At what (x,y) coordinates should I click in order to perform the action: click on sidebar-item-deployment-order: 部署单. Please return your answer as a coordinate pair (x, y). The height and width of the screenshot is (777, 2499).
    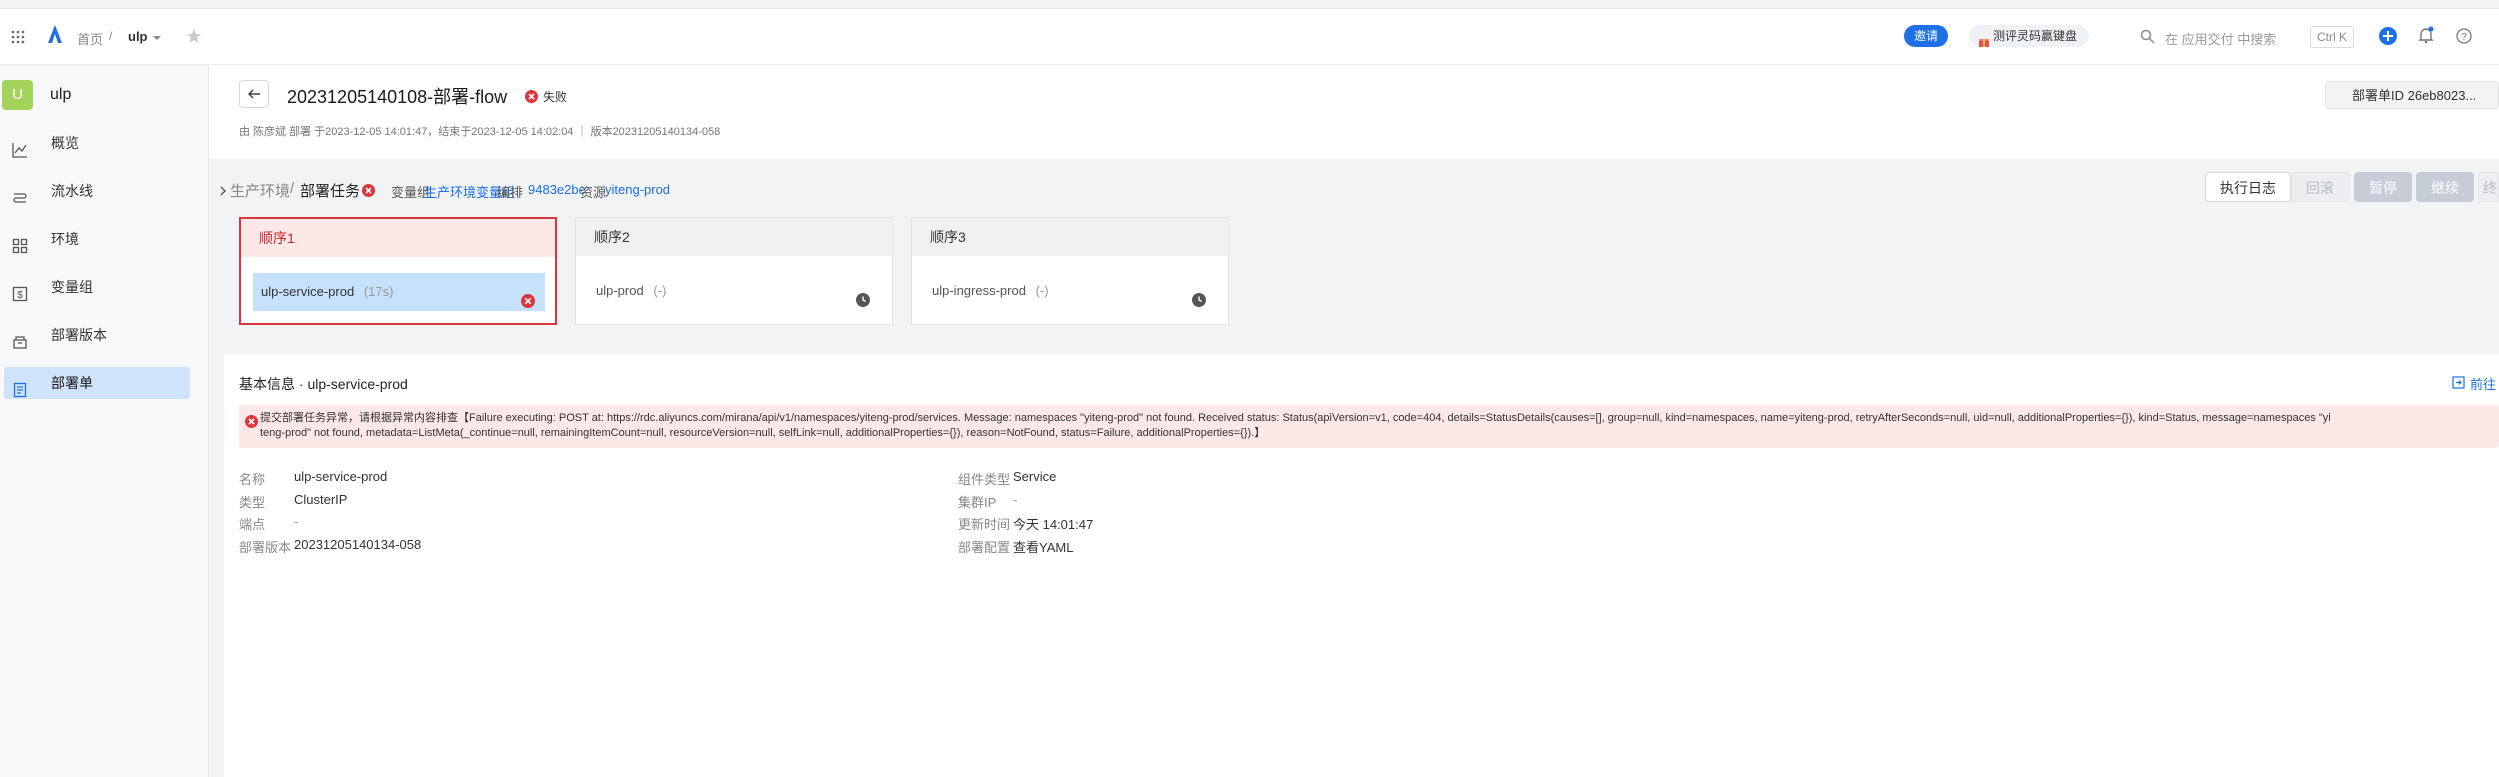
    Looking at the image, I should click on (104, 383).